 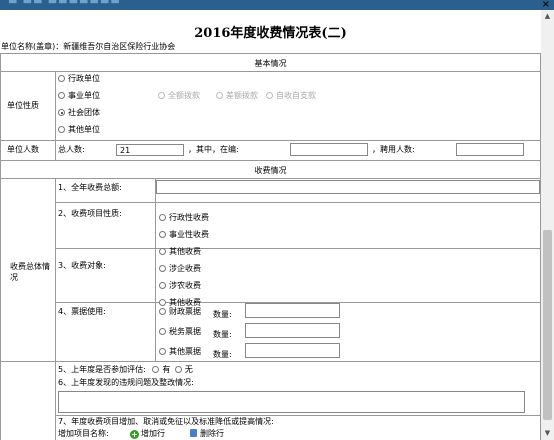 What do you see at coordinates (180, 269) in the screenshot?
I see `radio-option-enterprise-fee: 涉企收费` at bounding box center [180, 269].